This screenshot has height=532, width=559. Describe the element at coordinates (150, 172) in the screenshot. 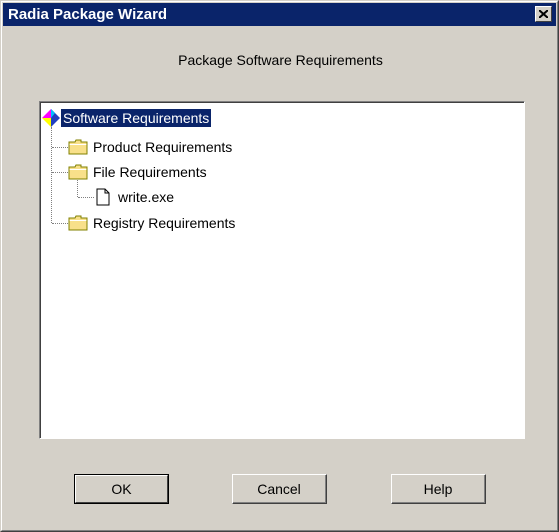

I see `tree-node-label: File Requirements` at that location.